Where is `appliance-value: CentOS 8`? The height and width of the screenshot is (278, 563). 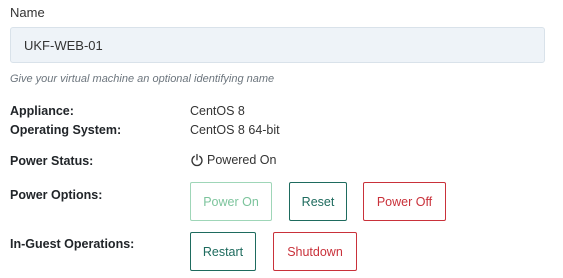 appliance-value: CentOS 8 is located at coordinates (217, 111).